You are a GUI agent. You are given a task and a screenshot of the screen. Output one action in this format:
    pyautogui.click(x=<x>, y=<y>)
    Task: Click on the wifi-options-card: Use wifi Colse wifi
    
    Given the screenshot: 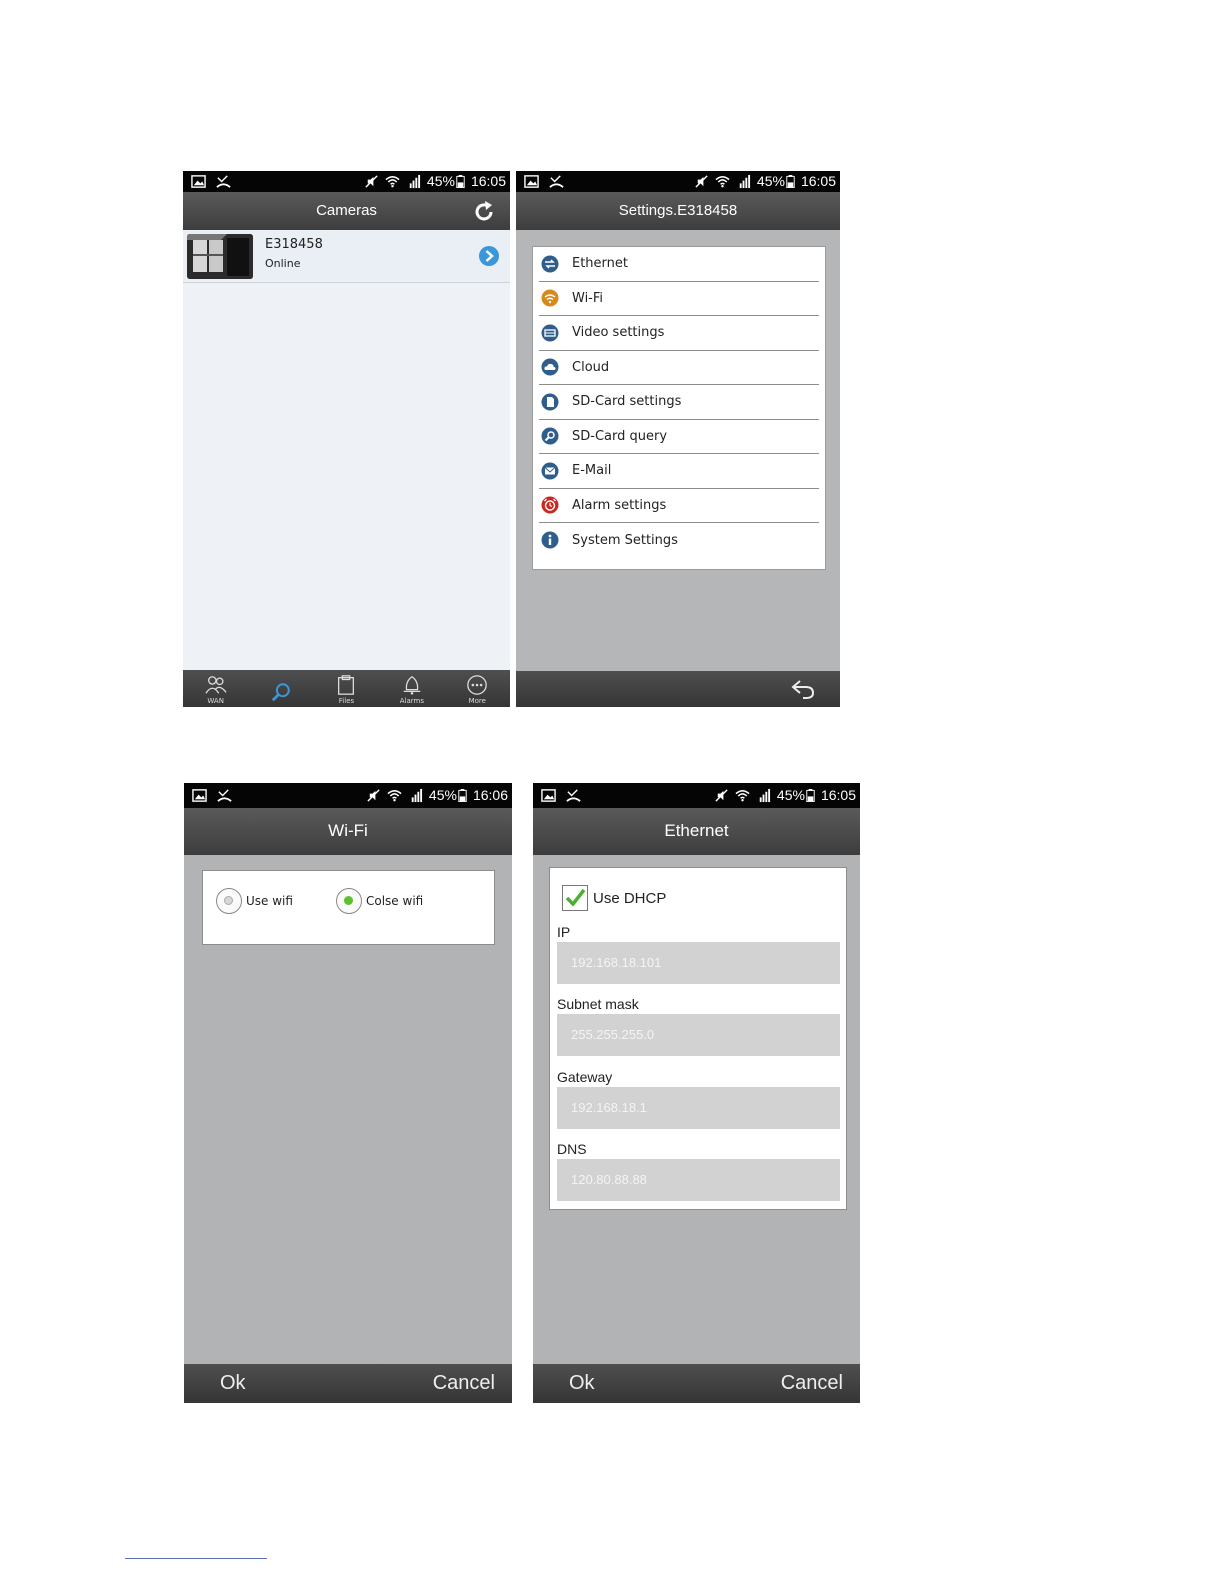 What is the action you would take?
    pyautogui.click(x=348, y=907)
    